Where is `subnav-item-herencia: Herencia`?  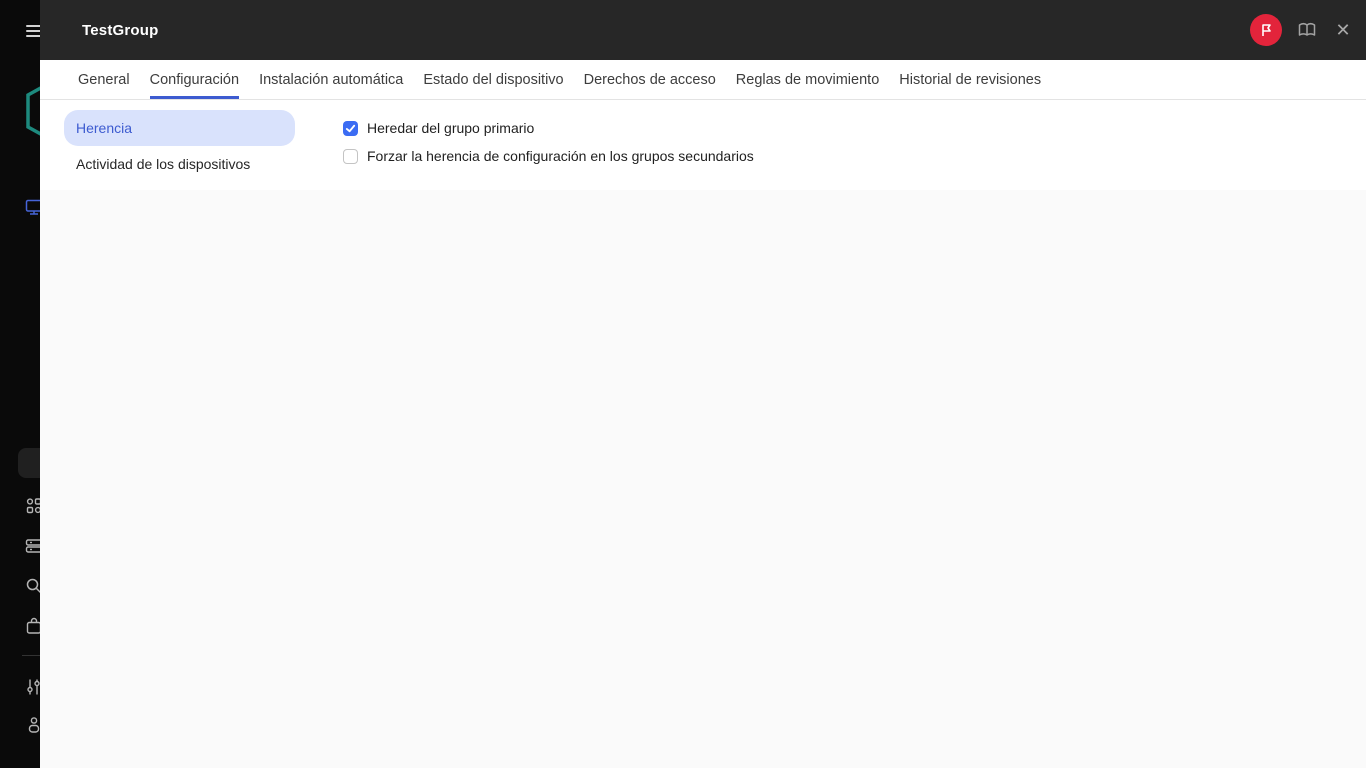 subnav-item-herencia: Herencia is located at coordinates (179, 128).